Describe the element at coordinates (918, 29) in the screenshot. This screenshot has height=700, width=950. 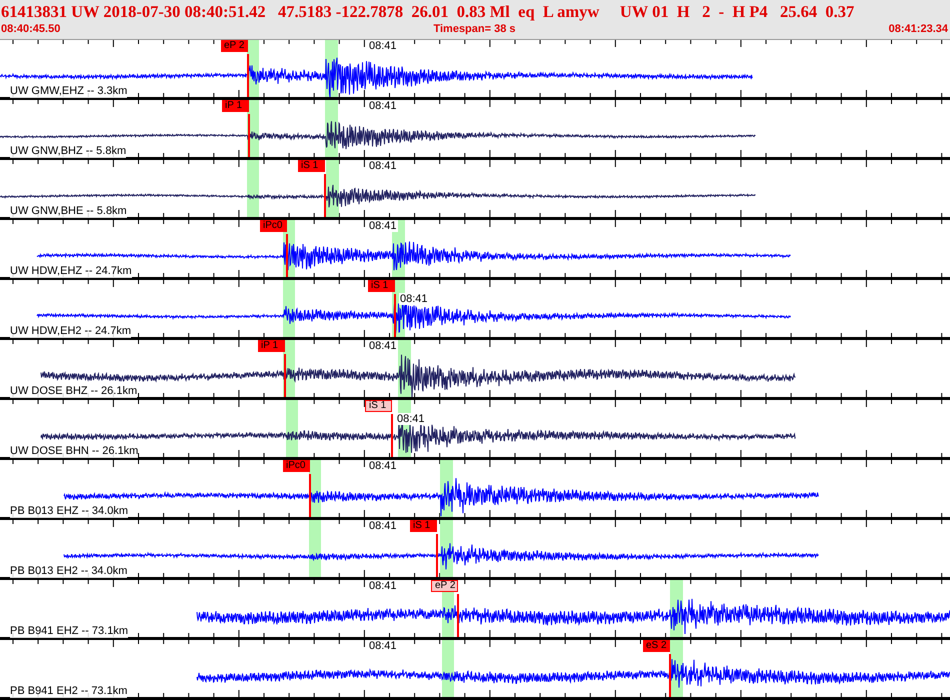
I see `end-time: 08:41:23.34` at that location.